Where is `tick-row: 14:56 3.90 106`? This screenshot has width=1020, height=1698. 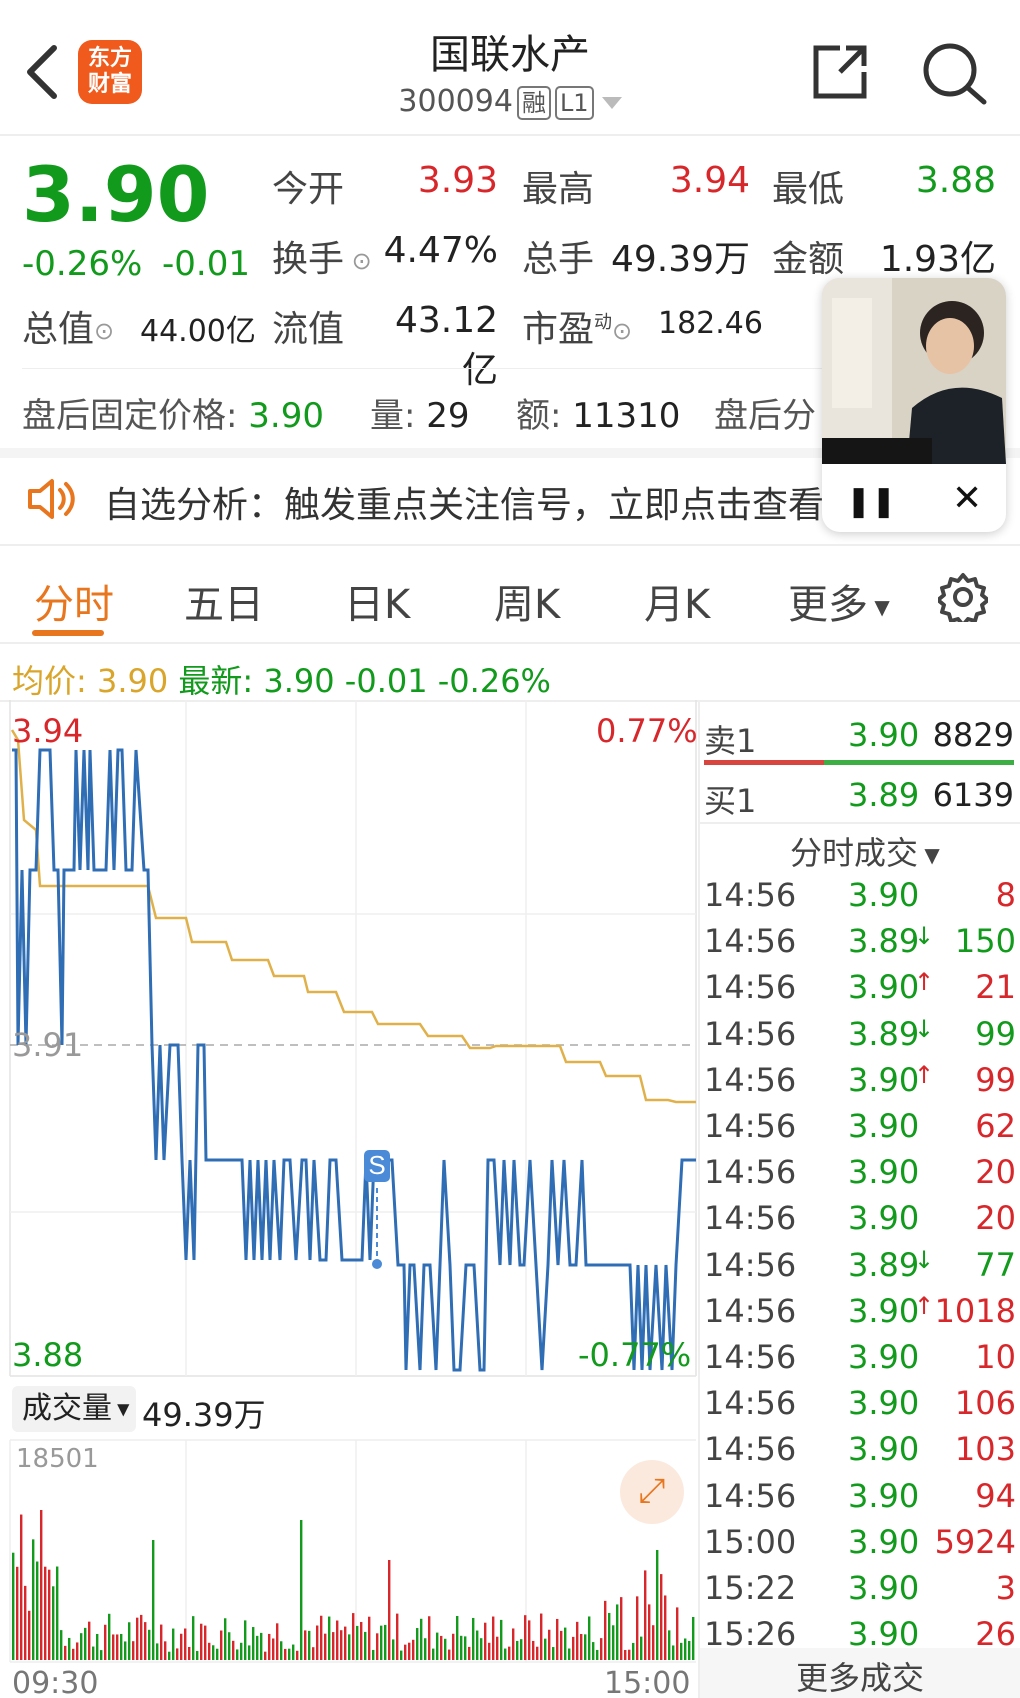
tick-row: 14:56 3.90 106 is located at coordinates (860, 1407).